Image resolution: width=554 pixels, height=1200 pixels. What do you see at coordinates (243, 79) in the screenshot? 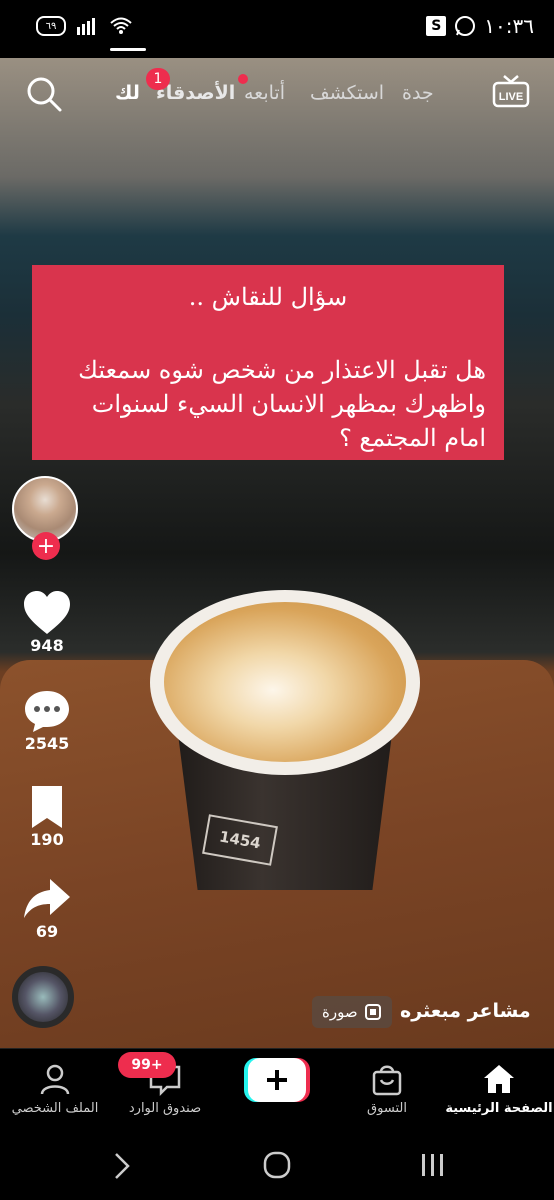
I see `following-dot` at bounding box center [243, 79].